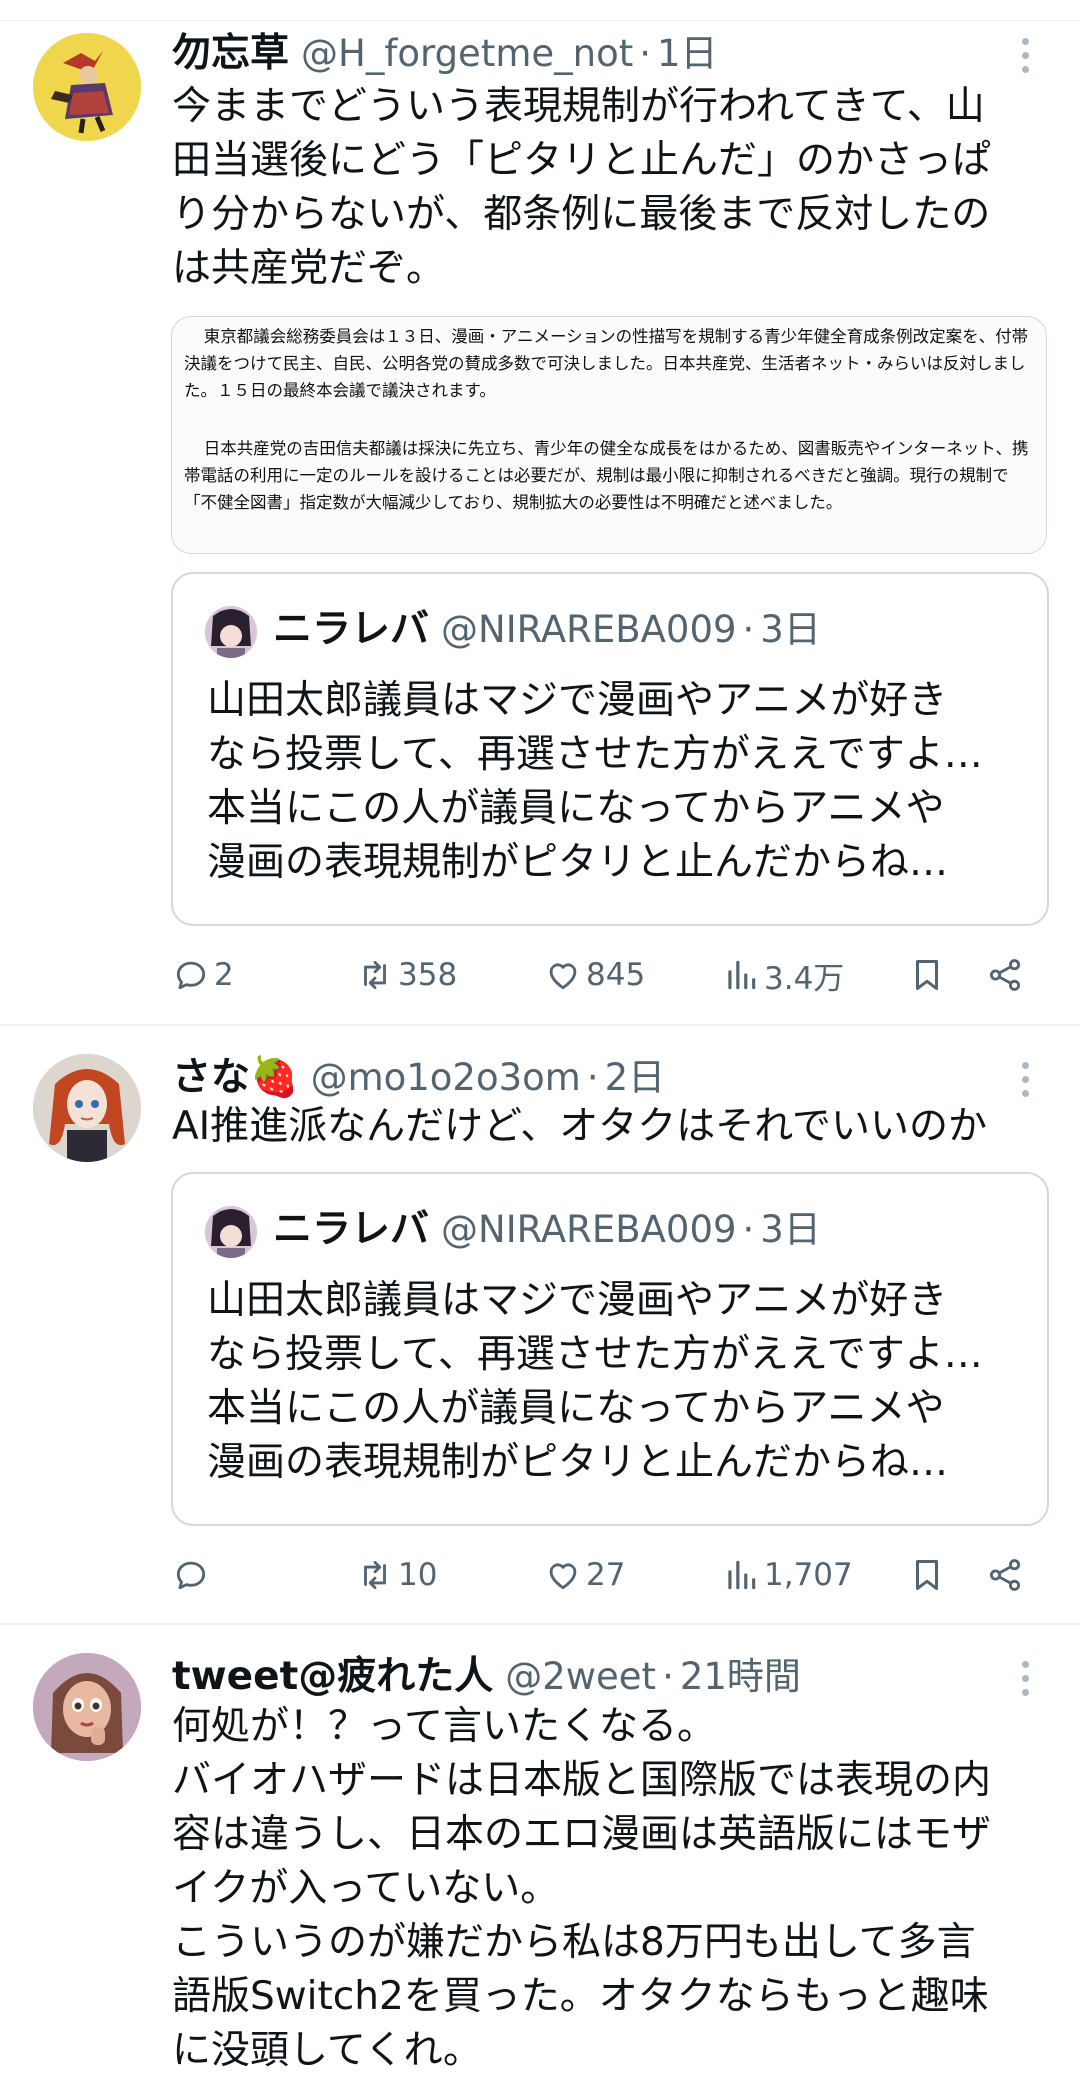 The height and width of the screenshot is (2091, 1080). What do you see at coordinates (230, 50) in the screenshot?
I see `display-name: 勿忘草` at bounding box center [230, 50].